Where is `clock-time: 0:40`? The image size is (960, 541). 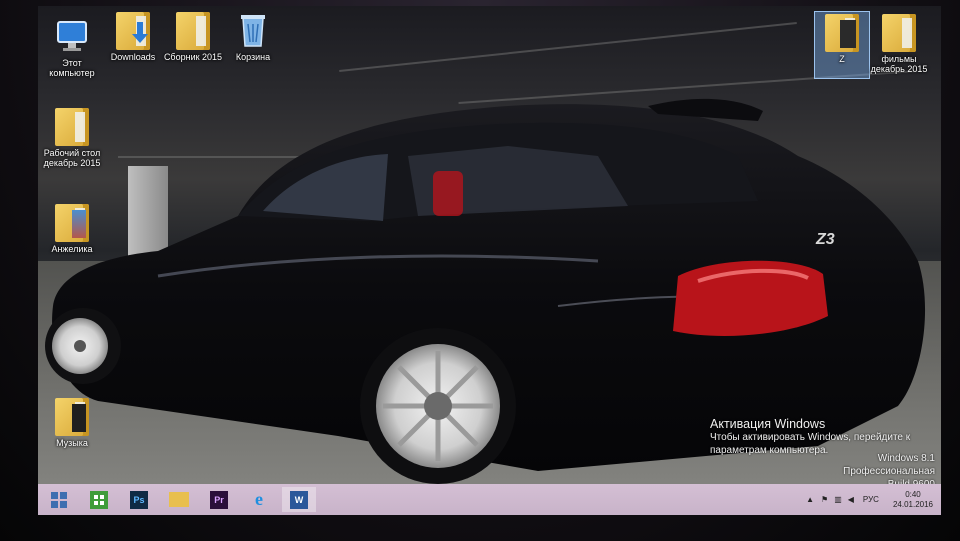
clock-time: 0:40 is located at coordinates (913, 494).